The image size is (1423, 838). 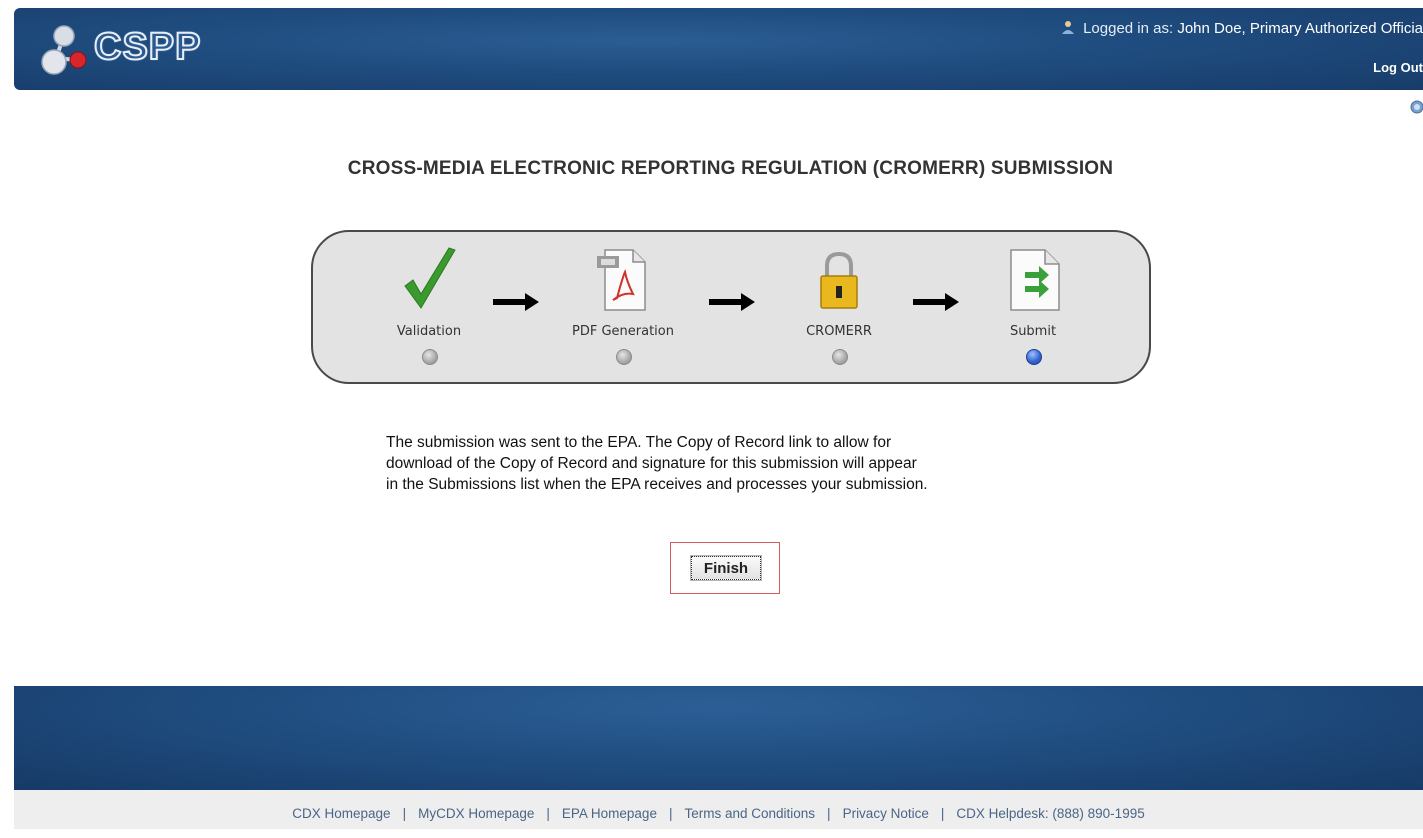 I want to click on footer-band, so click(x=718, y=738).